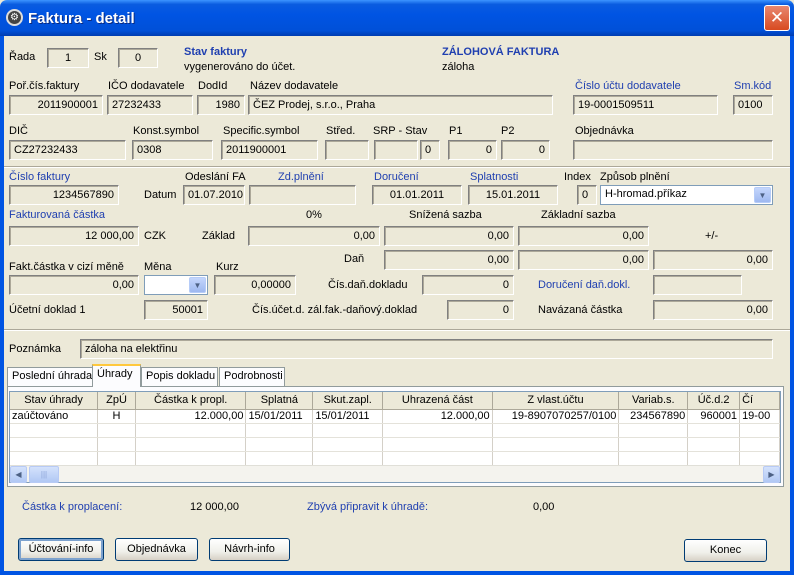  Describe the element at coordinates (713, 310) in the screenshot. I see `navazana-castka-field: 0,00` at that location.